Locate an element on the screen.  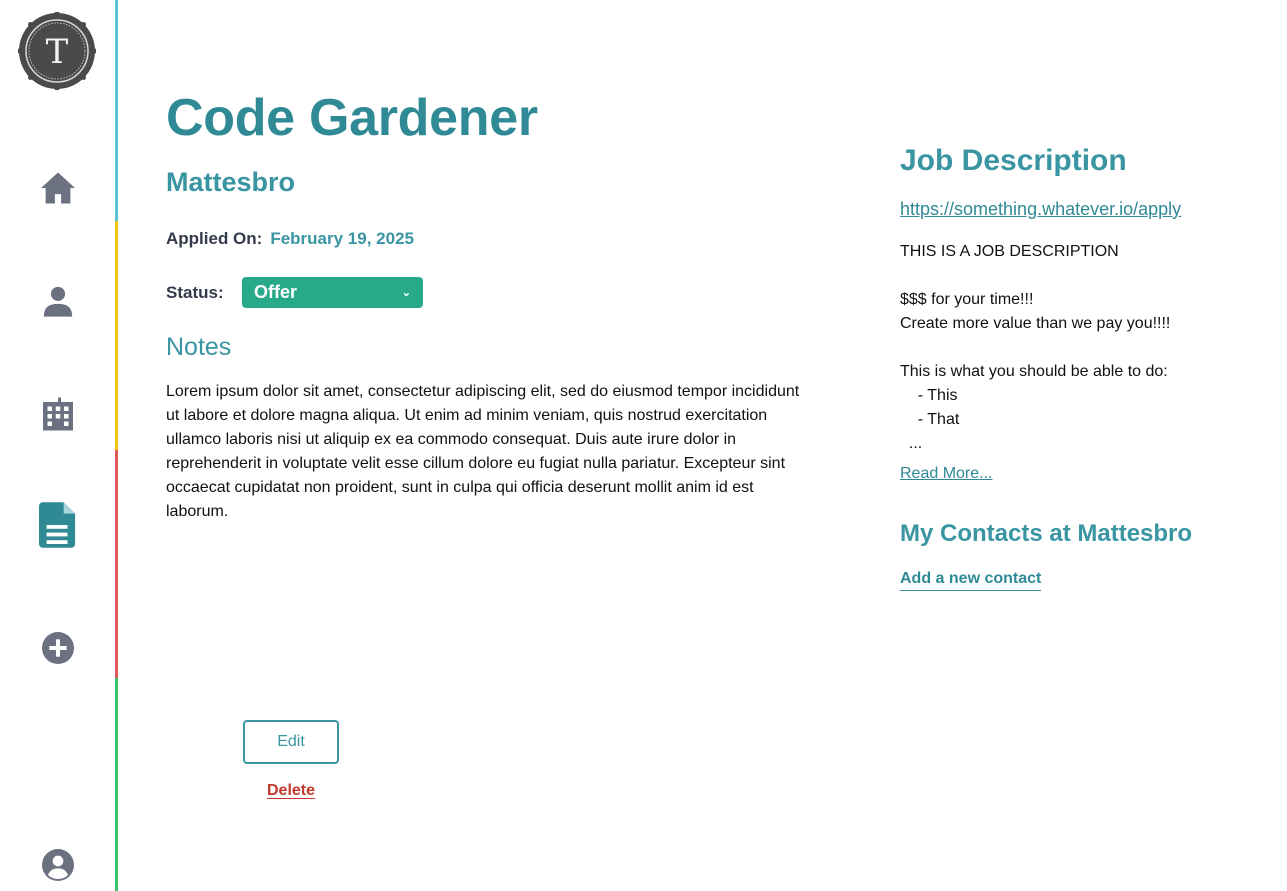
job-title: Code Gardener is located at coordinates (352, 118).